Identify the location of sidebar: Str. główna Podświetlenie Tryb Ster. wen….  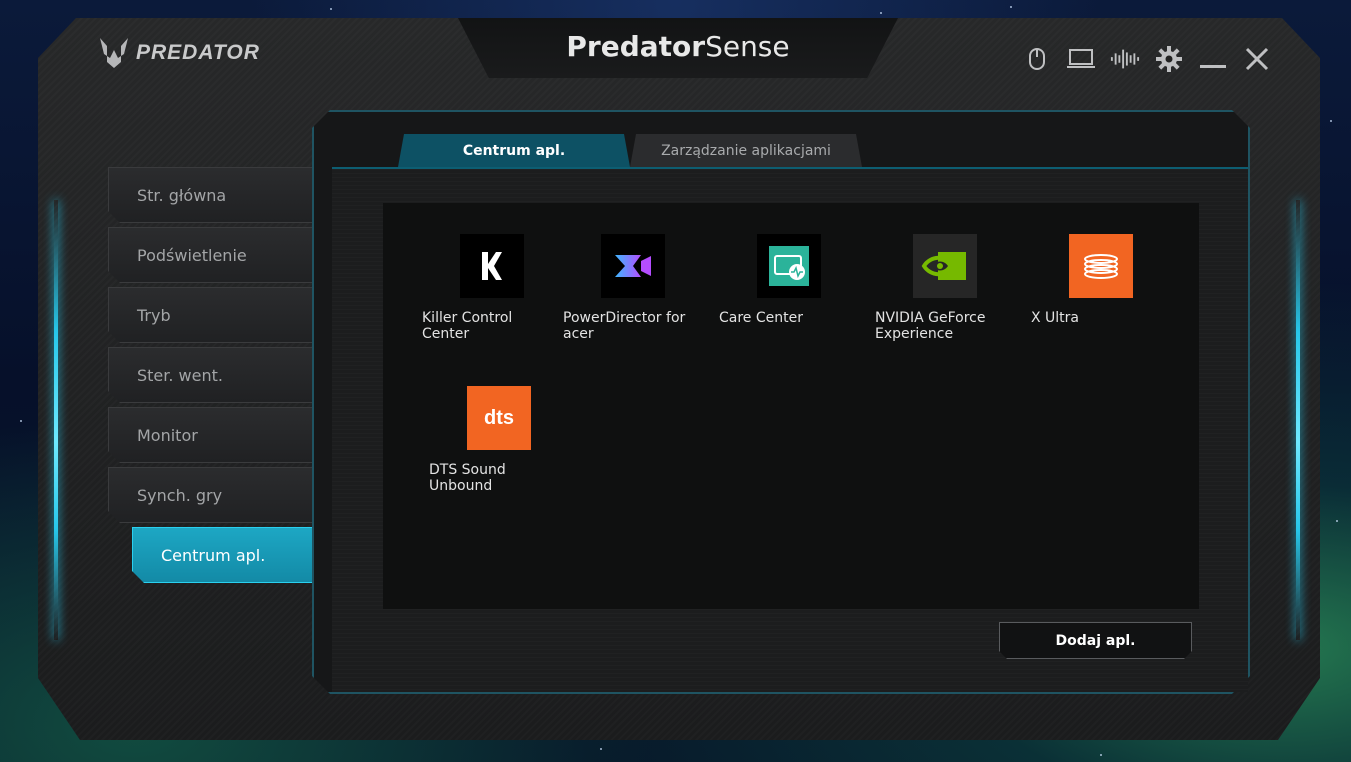
(220, 377).